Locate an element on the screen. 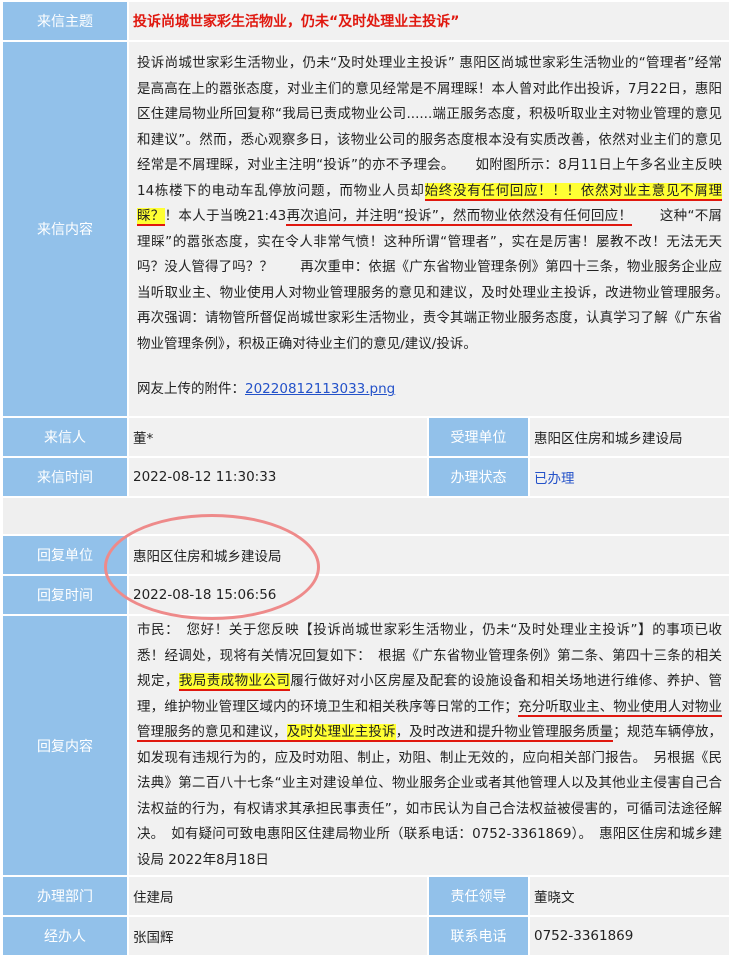 This screenshot has height=958, width=729. reply-content-label: 回复内容 is located at coordinates (65, 745).